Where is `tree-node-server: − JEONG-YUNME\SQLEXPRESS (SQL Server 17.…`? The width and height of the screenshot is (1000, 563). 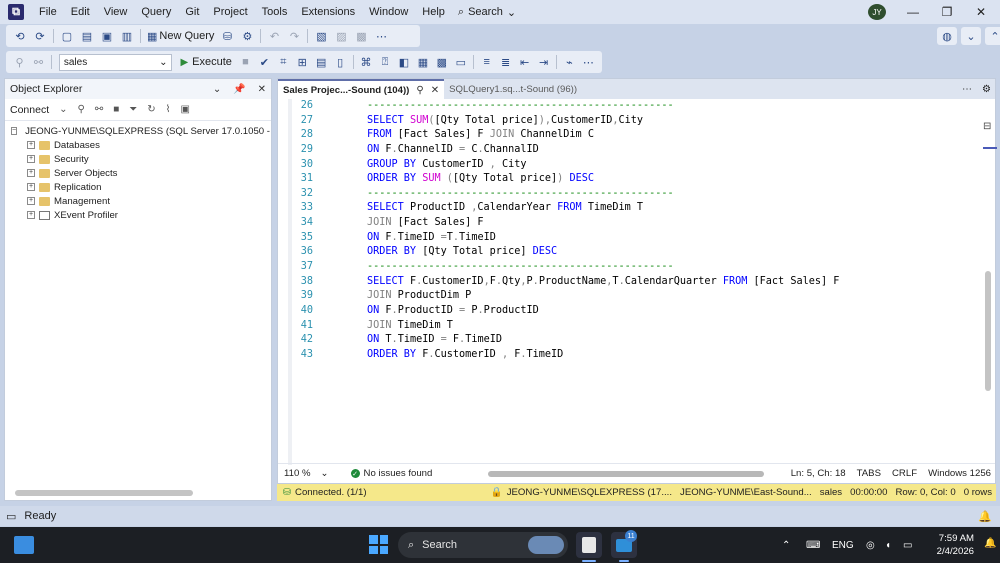
tree-node-server: − JEONG-YUNME\SQLEXPRESS (SQL Server 17.… is located at coordinates (138, 131).